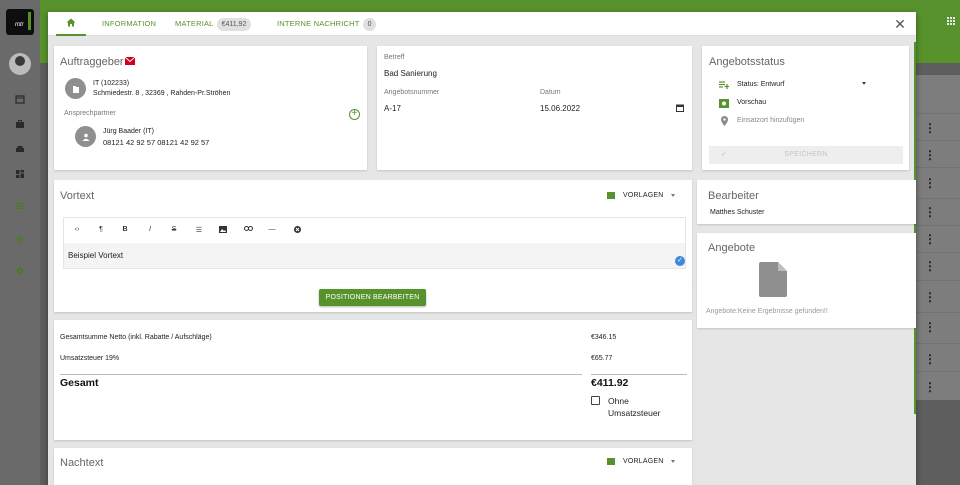 This screenshot has width=960, height=485. I want to click on grand-total-label: Gesamt, so click(79, 383).